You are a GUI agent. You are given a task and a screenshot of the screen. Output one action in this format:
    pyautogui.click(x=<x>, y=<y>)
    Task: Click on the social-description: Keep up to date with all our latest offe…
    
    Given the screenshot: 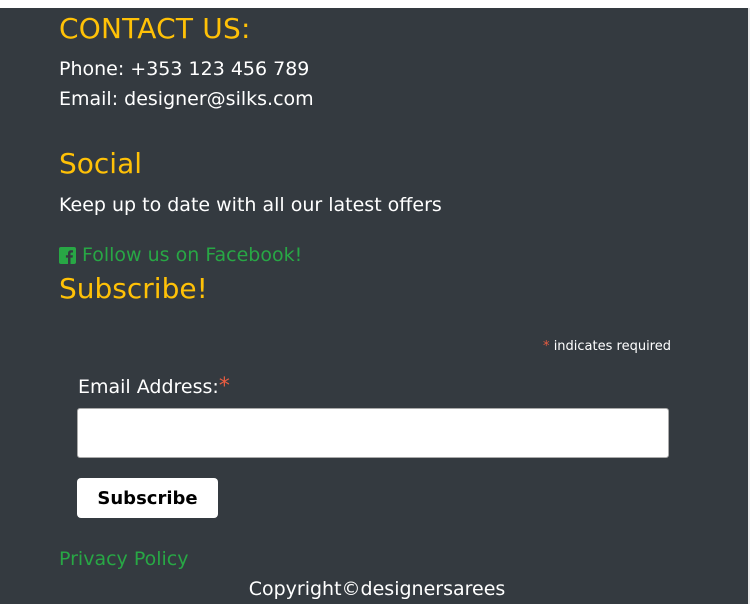 What is the action you would take?
    pyautogui.click(x=250, y=205)
    